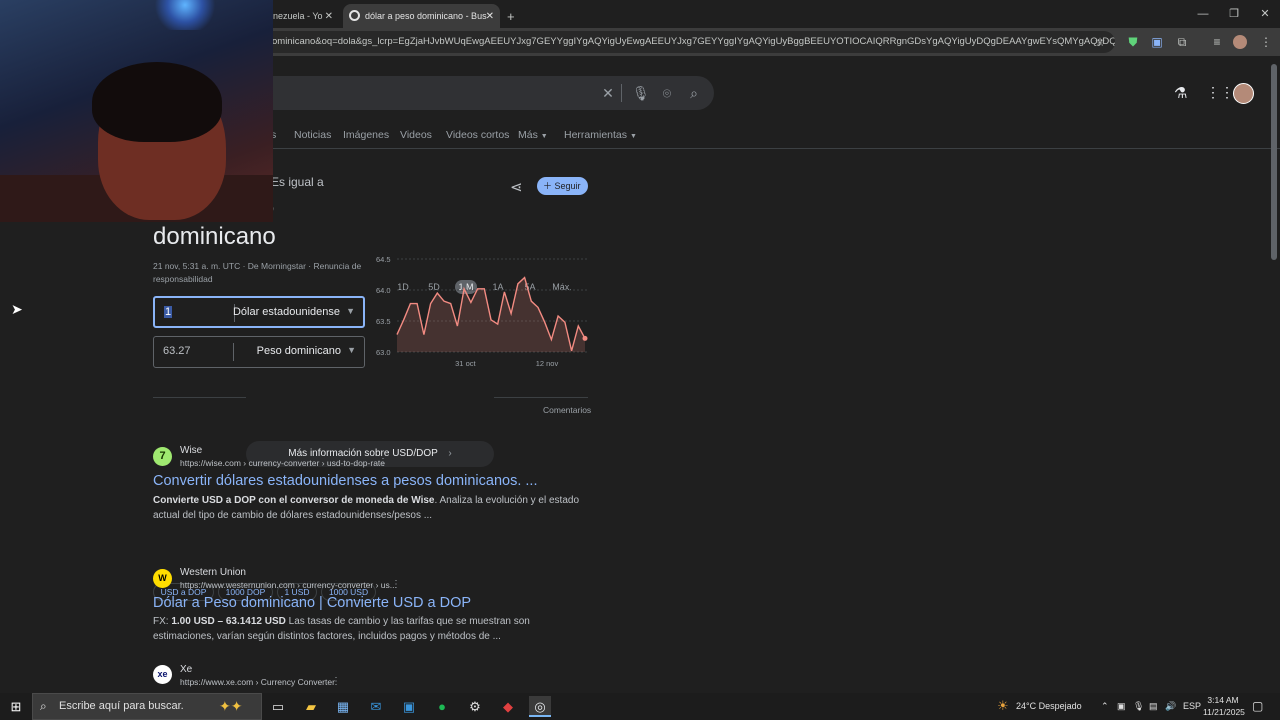  Describe the element at coordinates (228, 621) in the screenshot. I see `snippet-bold: 1.00 USD – 63.1412 USD` at that location.